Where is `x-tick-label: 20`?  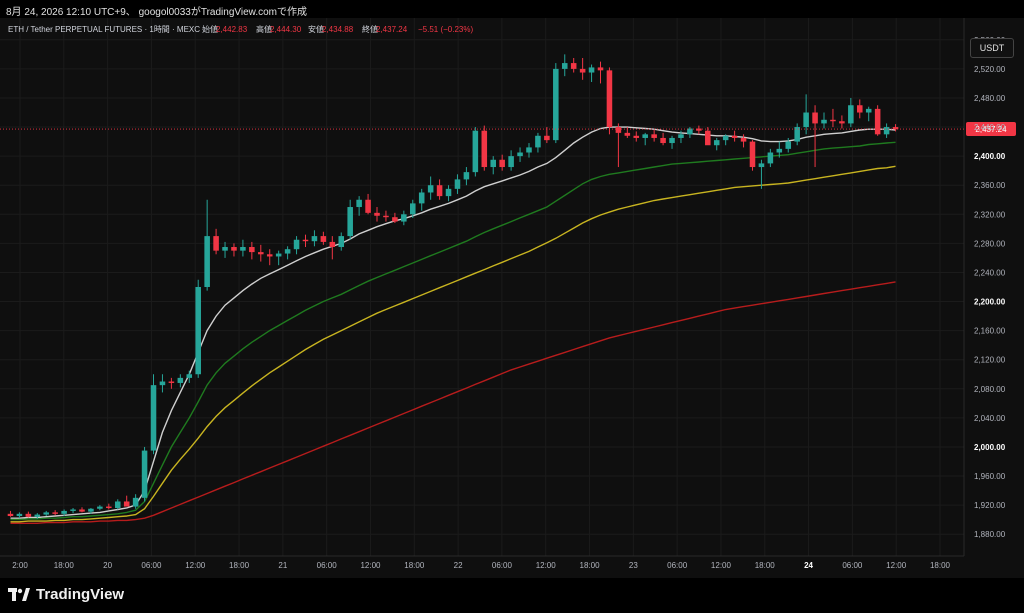
x-tick-label: 20 is located at coordinates (107, 565).